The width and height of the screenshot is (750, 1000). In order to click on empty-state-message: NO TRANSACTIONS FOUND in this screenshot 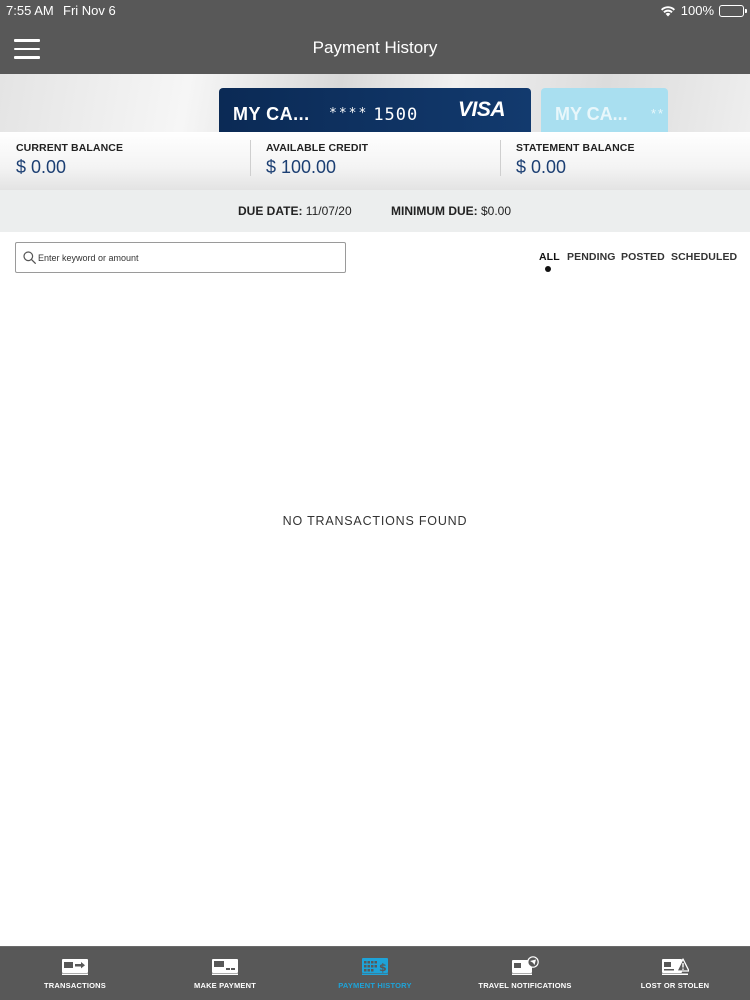, I will do `click(375, 521)`.